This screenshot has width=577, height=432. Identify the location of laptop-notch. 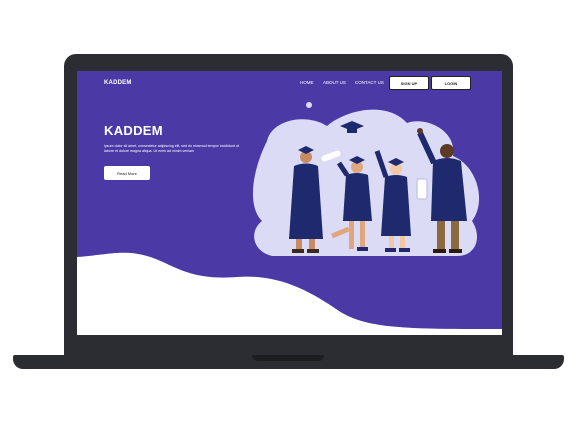
(288, 358).